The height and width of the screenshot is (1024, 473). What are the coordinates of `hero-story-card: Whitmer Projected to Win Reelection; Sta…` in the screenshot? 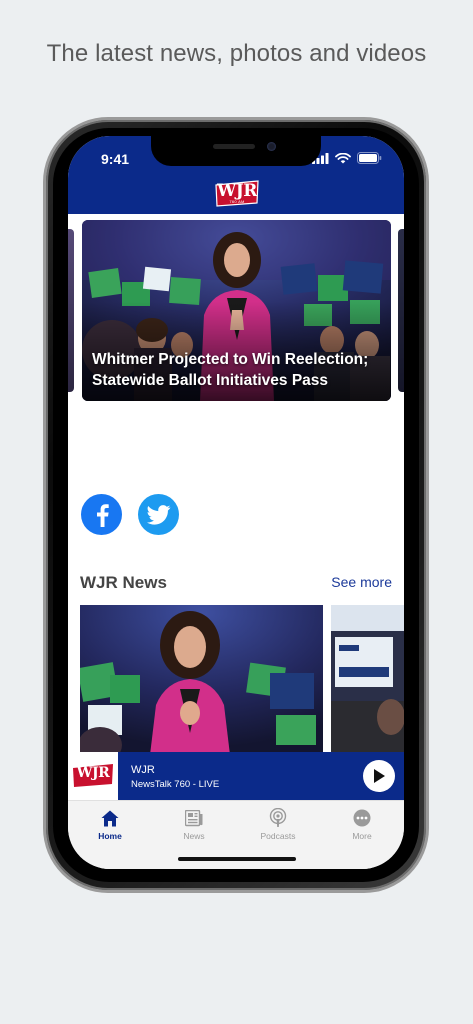 It's located at (236, 310).